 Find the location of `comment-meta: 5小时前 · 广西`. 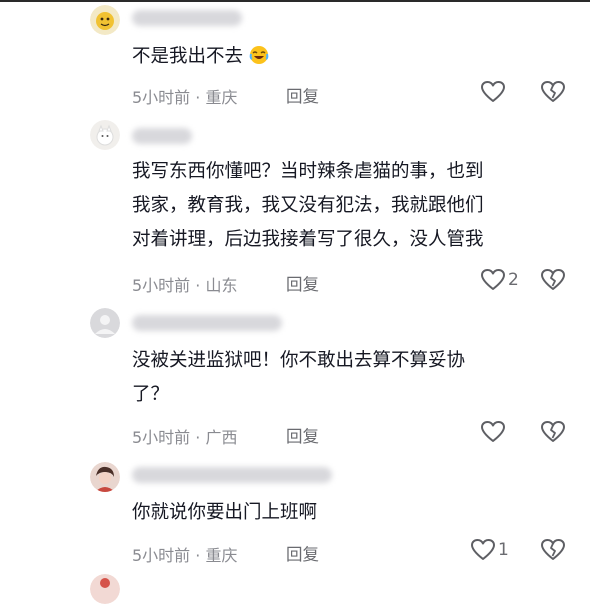

comment-meta: 5小时前 · 广西 is located at coordinates (185, 437).